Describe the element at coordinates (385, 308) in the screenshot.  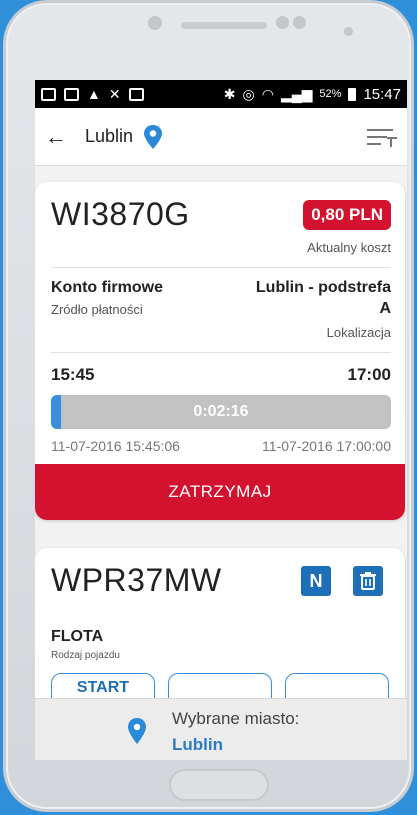
I see `location-subzone: A` at that location.